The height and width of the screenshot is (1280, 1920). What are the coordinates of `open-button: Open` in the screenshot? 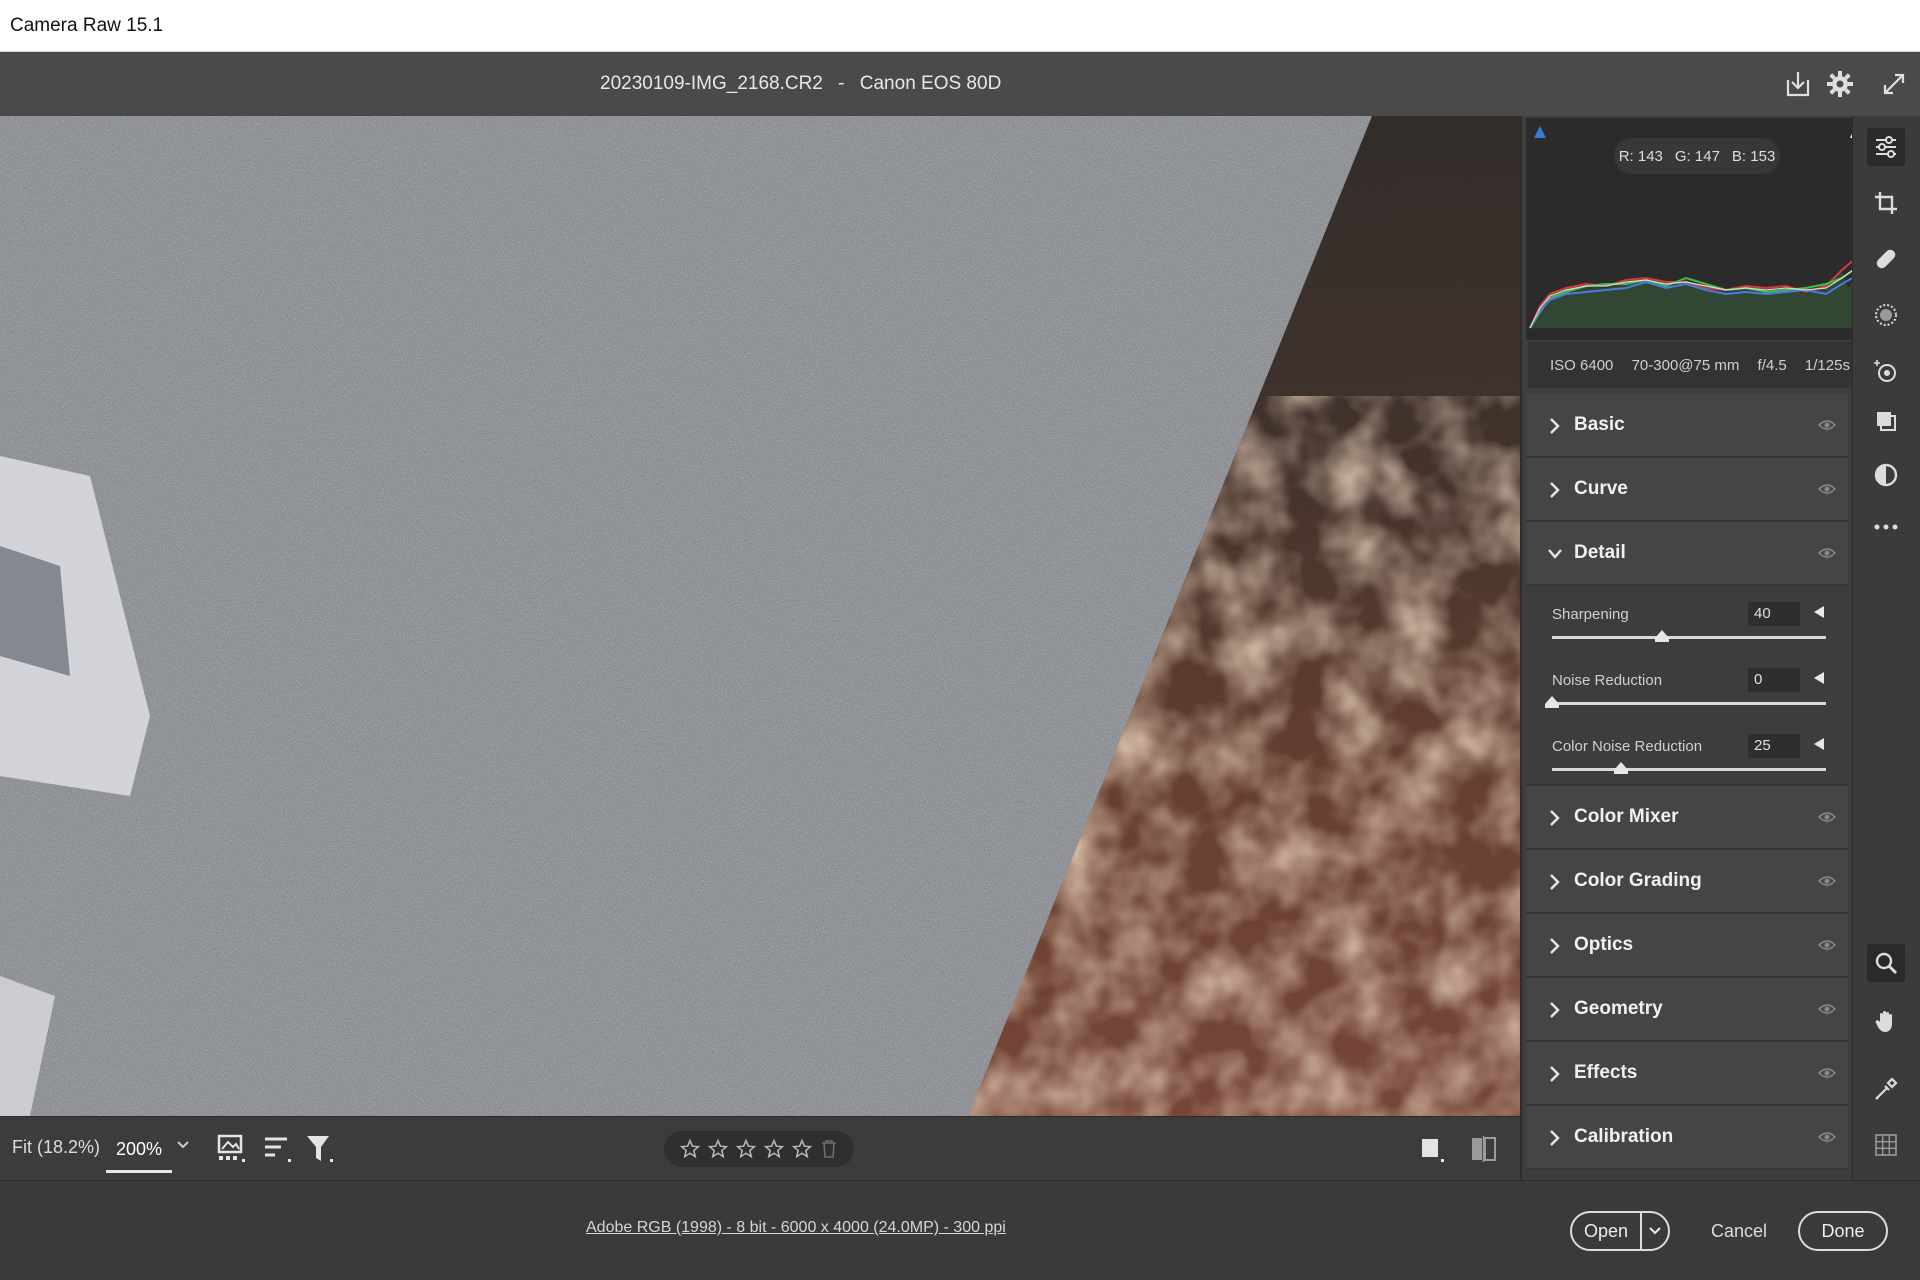 It's located at (1620, 1231).